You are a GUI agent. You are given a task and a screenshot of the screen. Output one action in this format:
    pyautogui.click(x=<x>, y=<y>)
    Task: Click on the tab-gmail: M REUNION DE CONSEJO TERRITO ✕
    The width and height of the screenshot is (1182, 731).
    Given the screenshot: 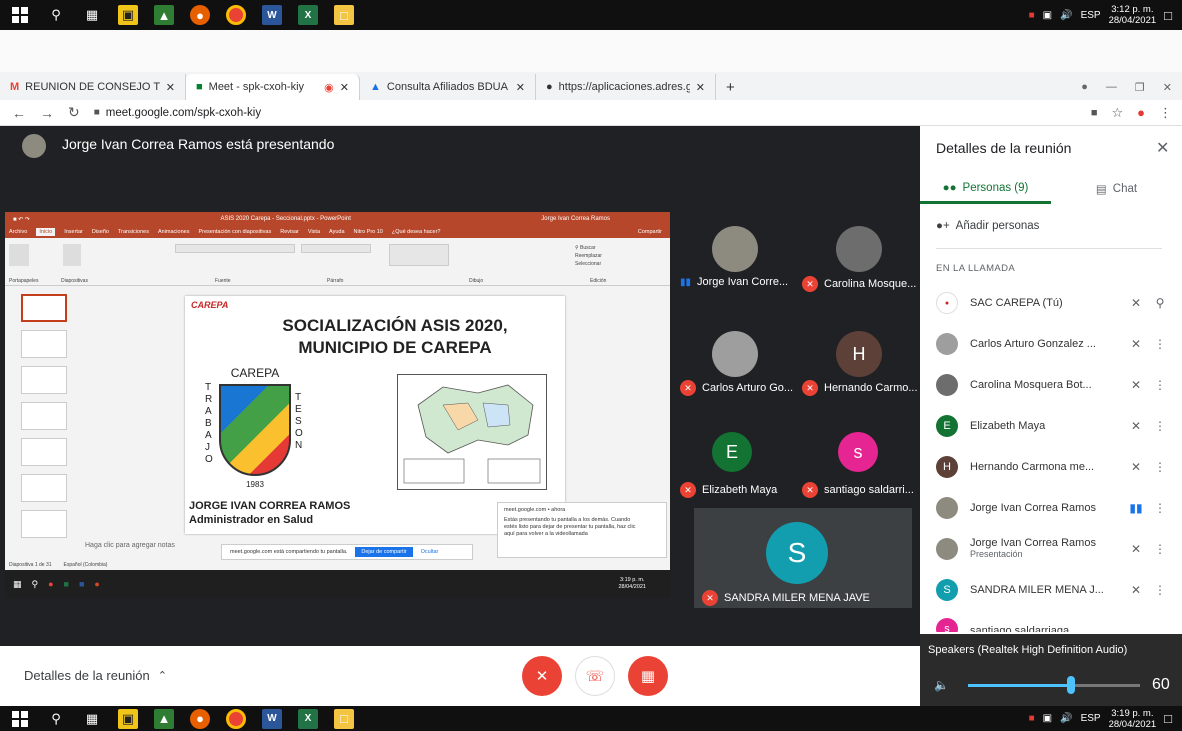 What is the action you would take?
    pyautogui.click(x=93, y=87)
    